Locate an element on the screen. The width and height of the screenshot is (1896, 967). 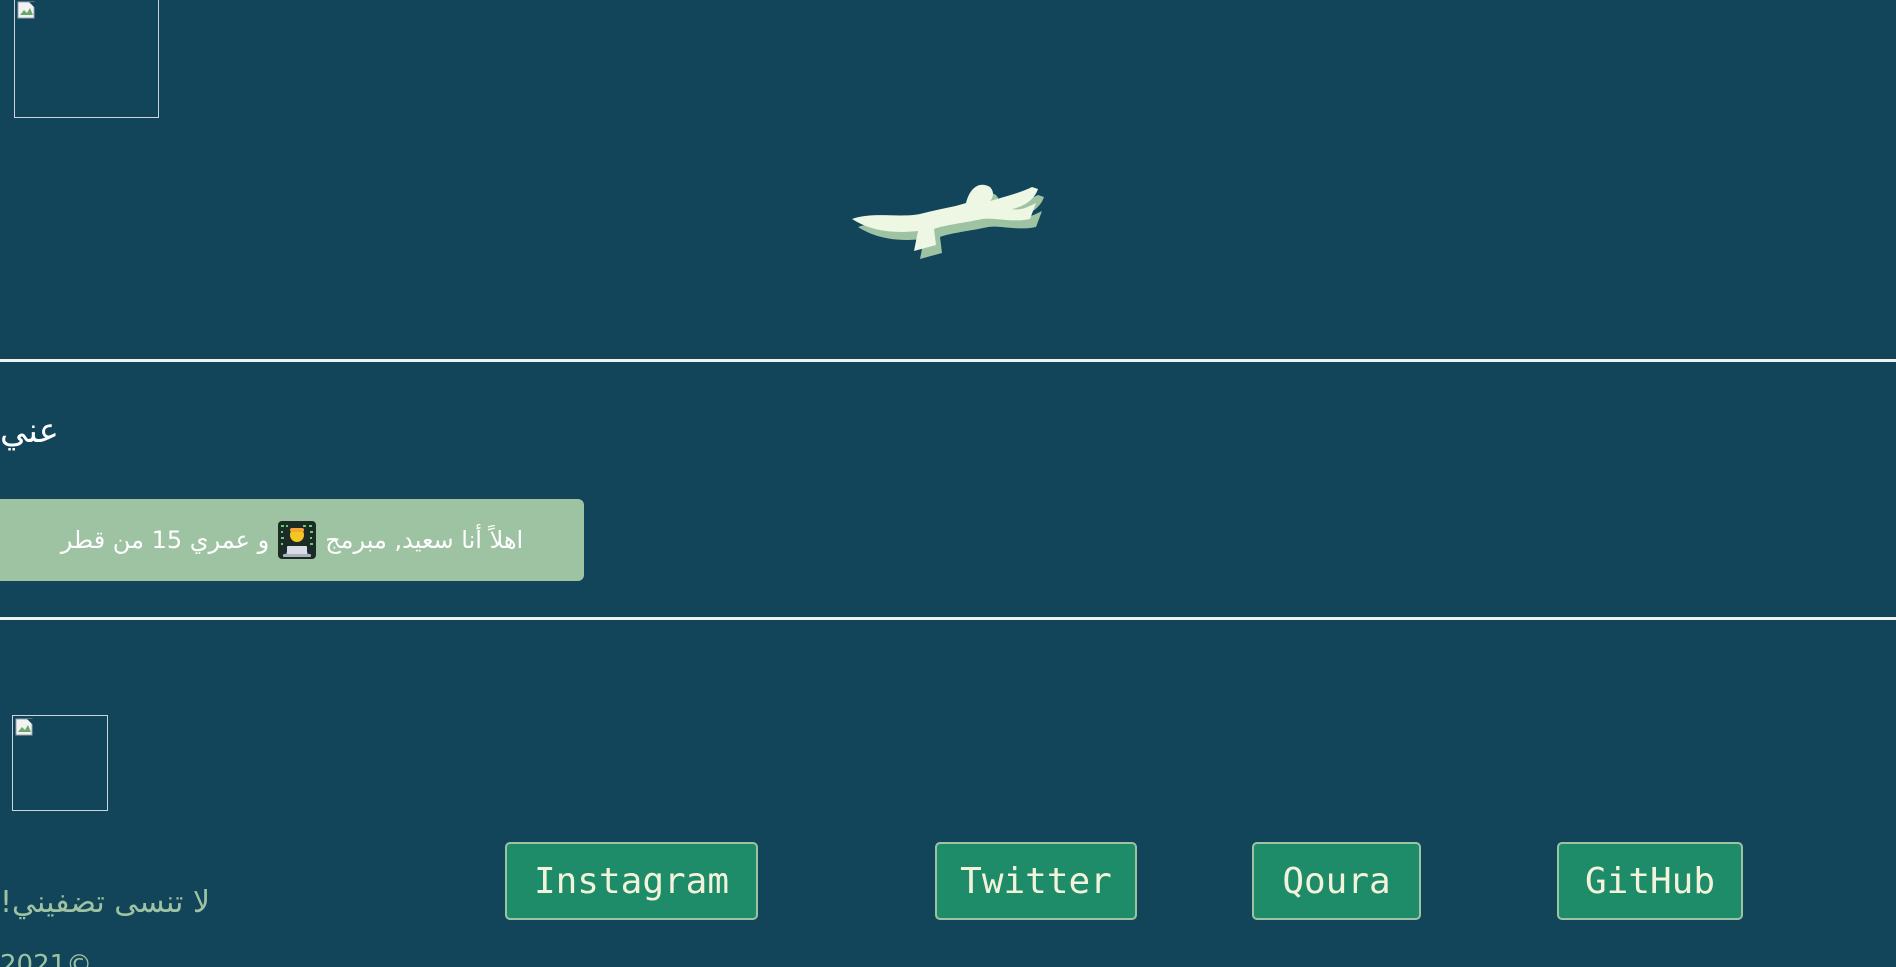
instagram-button: Instagram is located at coordinates (631, 881).